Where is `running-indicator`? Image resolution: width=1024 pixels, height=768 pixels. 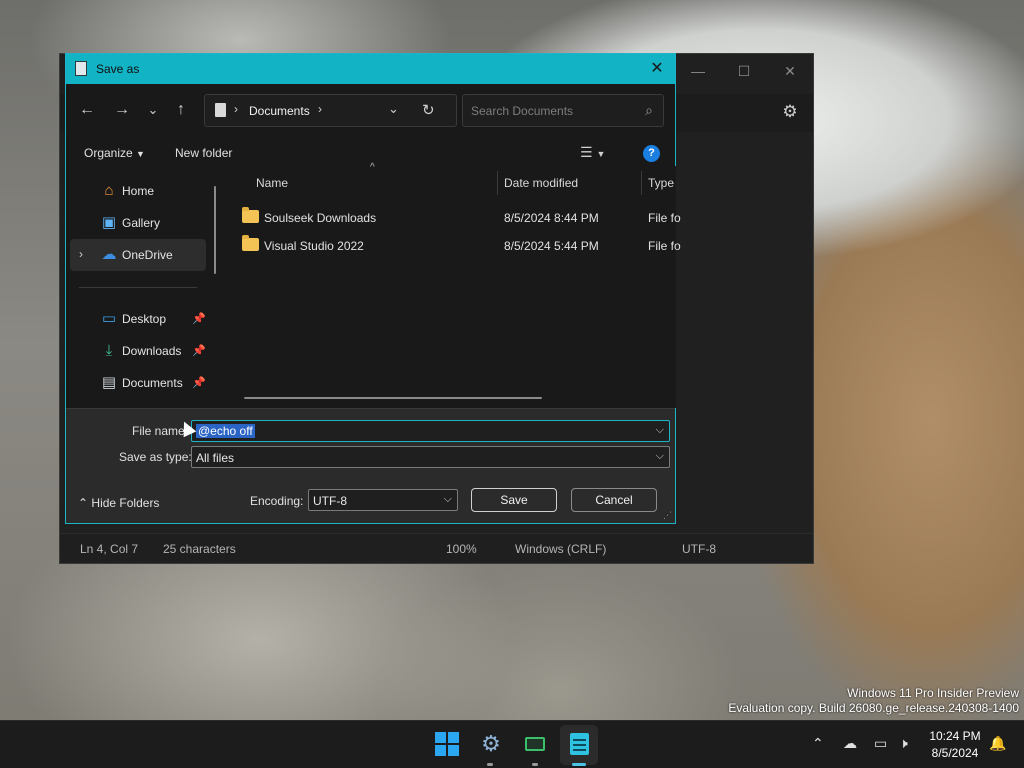
running-indicator is located at coordinates (490, 764).